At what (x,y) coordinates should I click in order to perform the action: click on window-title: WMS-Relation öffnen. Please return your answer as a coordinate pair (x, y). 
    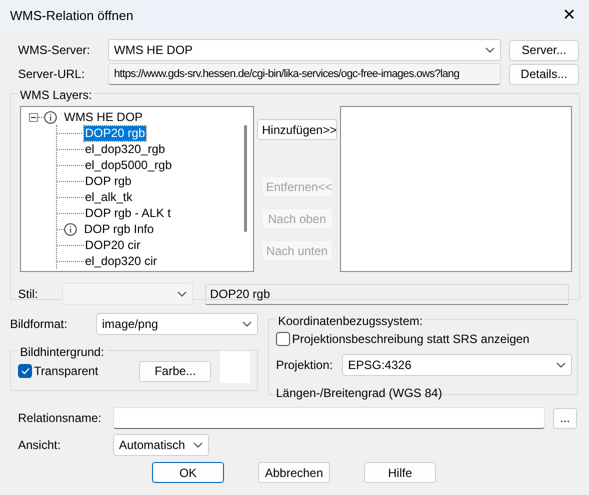
    Looking at the image, I should click on (72, 16).